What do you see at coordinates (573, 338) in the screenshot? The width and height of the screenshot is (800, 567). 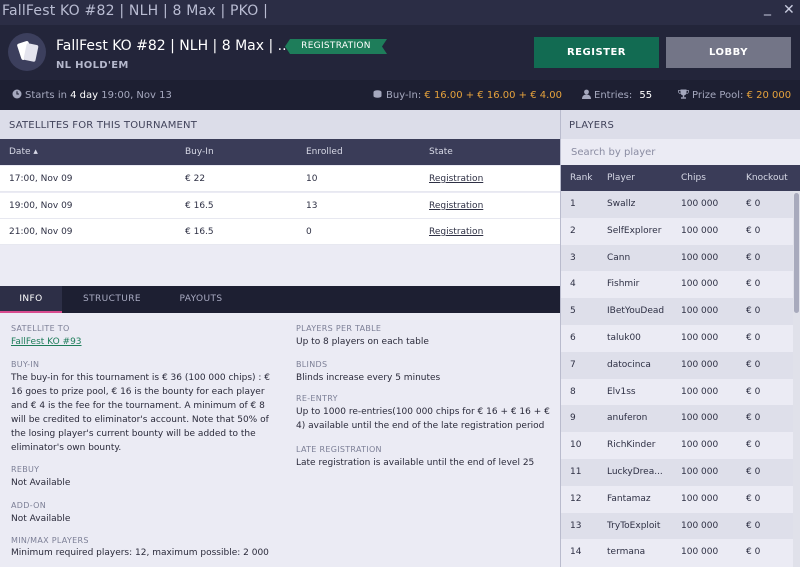 I see `player-rank: 6` at bounding box center [573, 338].